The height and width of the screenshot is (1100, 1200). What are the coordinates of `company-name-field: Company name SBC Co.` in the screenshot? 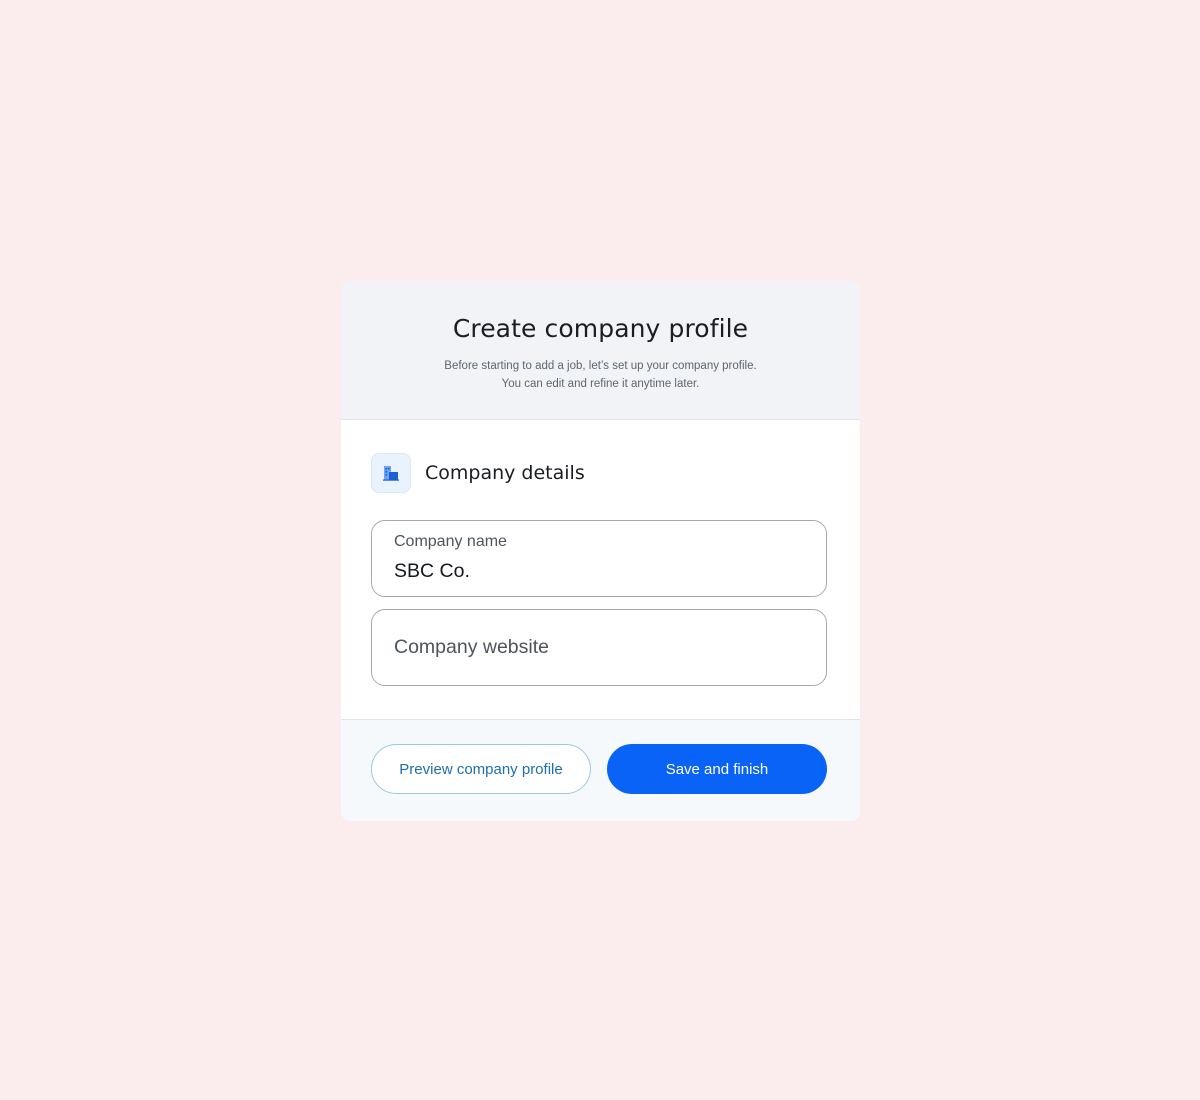 It's located at (599, 558).